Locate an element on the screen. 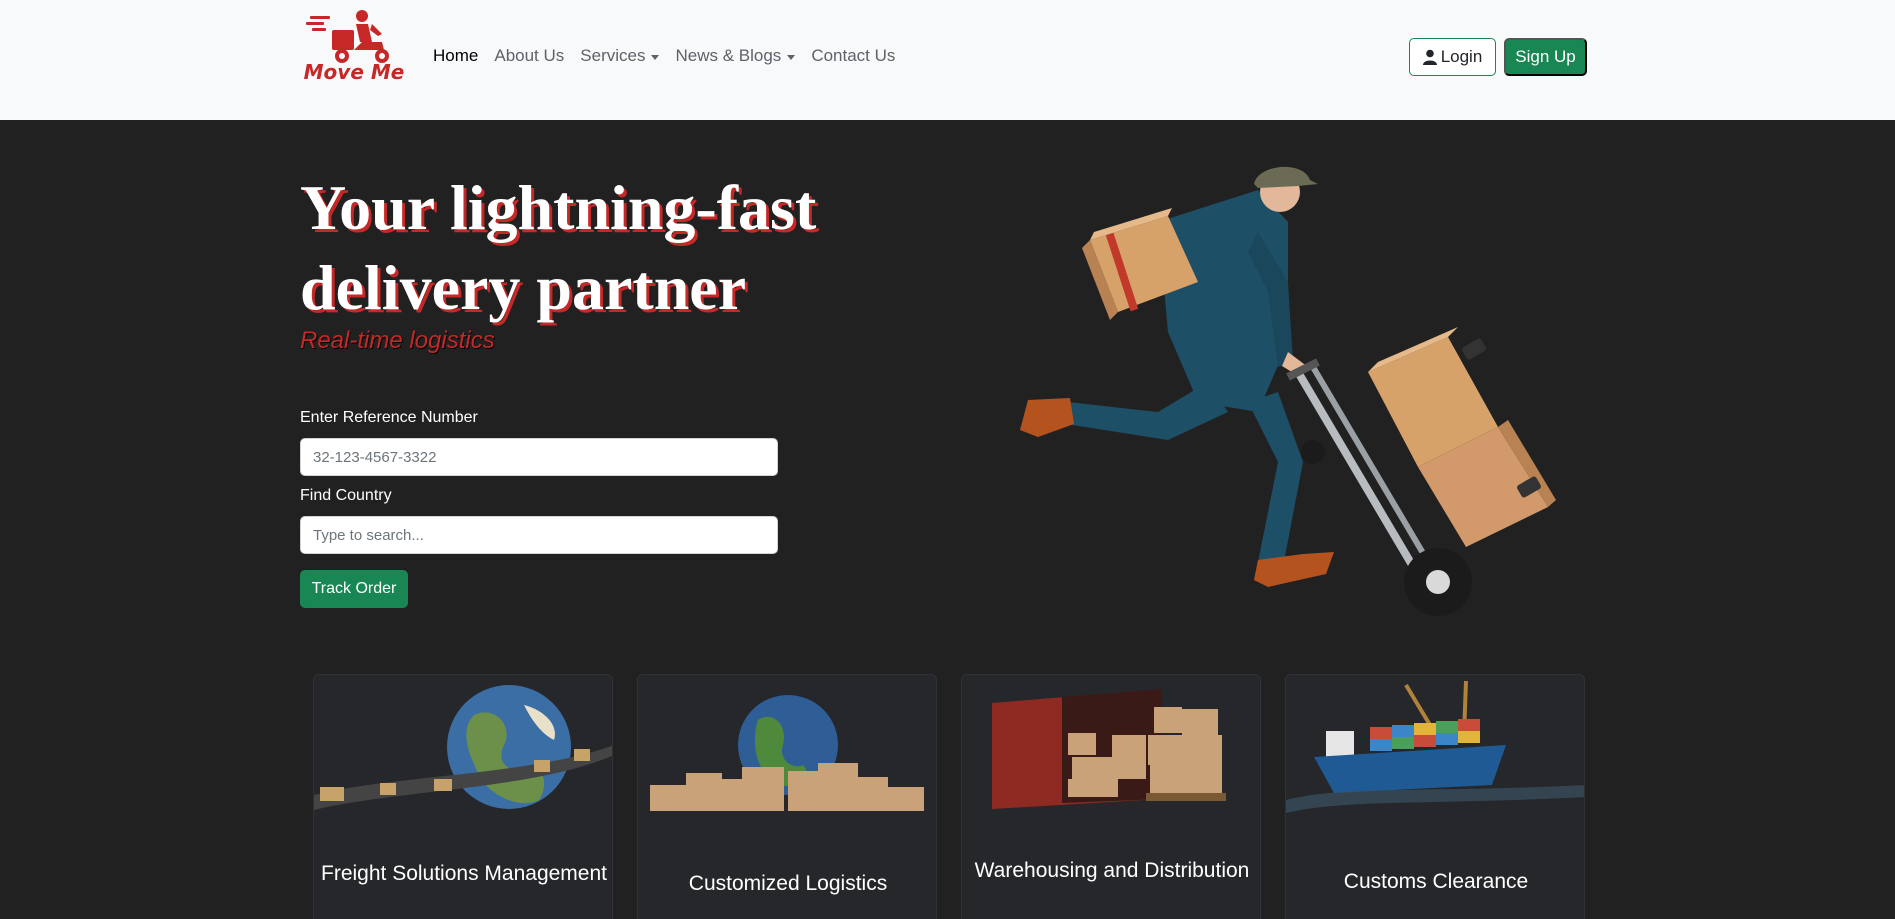  login-label: Login is located at coordinates (1461, 56).